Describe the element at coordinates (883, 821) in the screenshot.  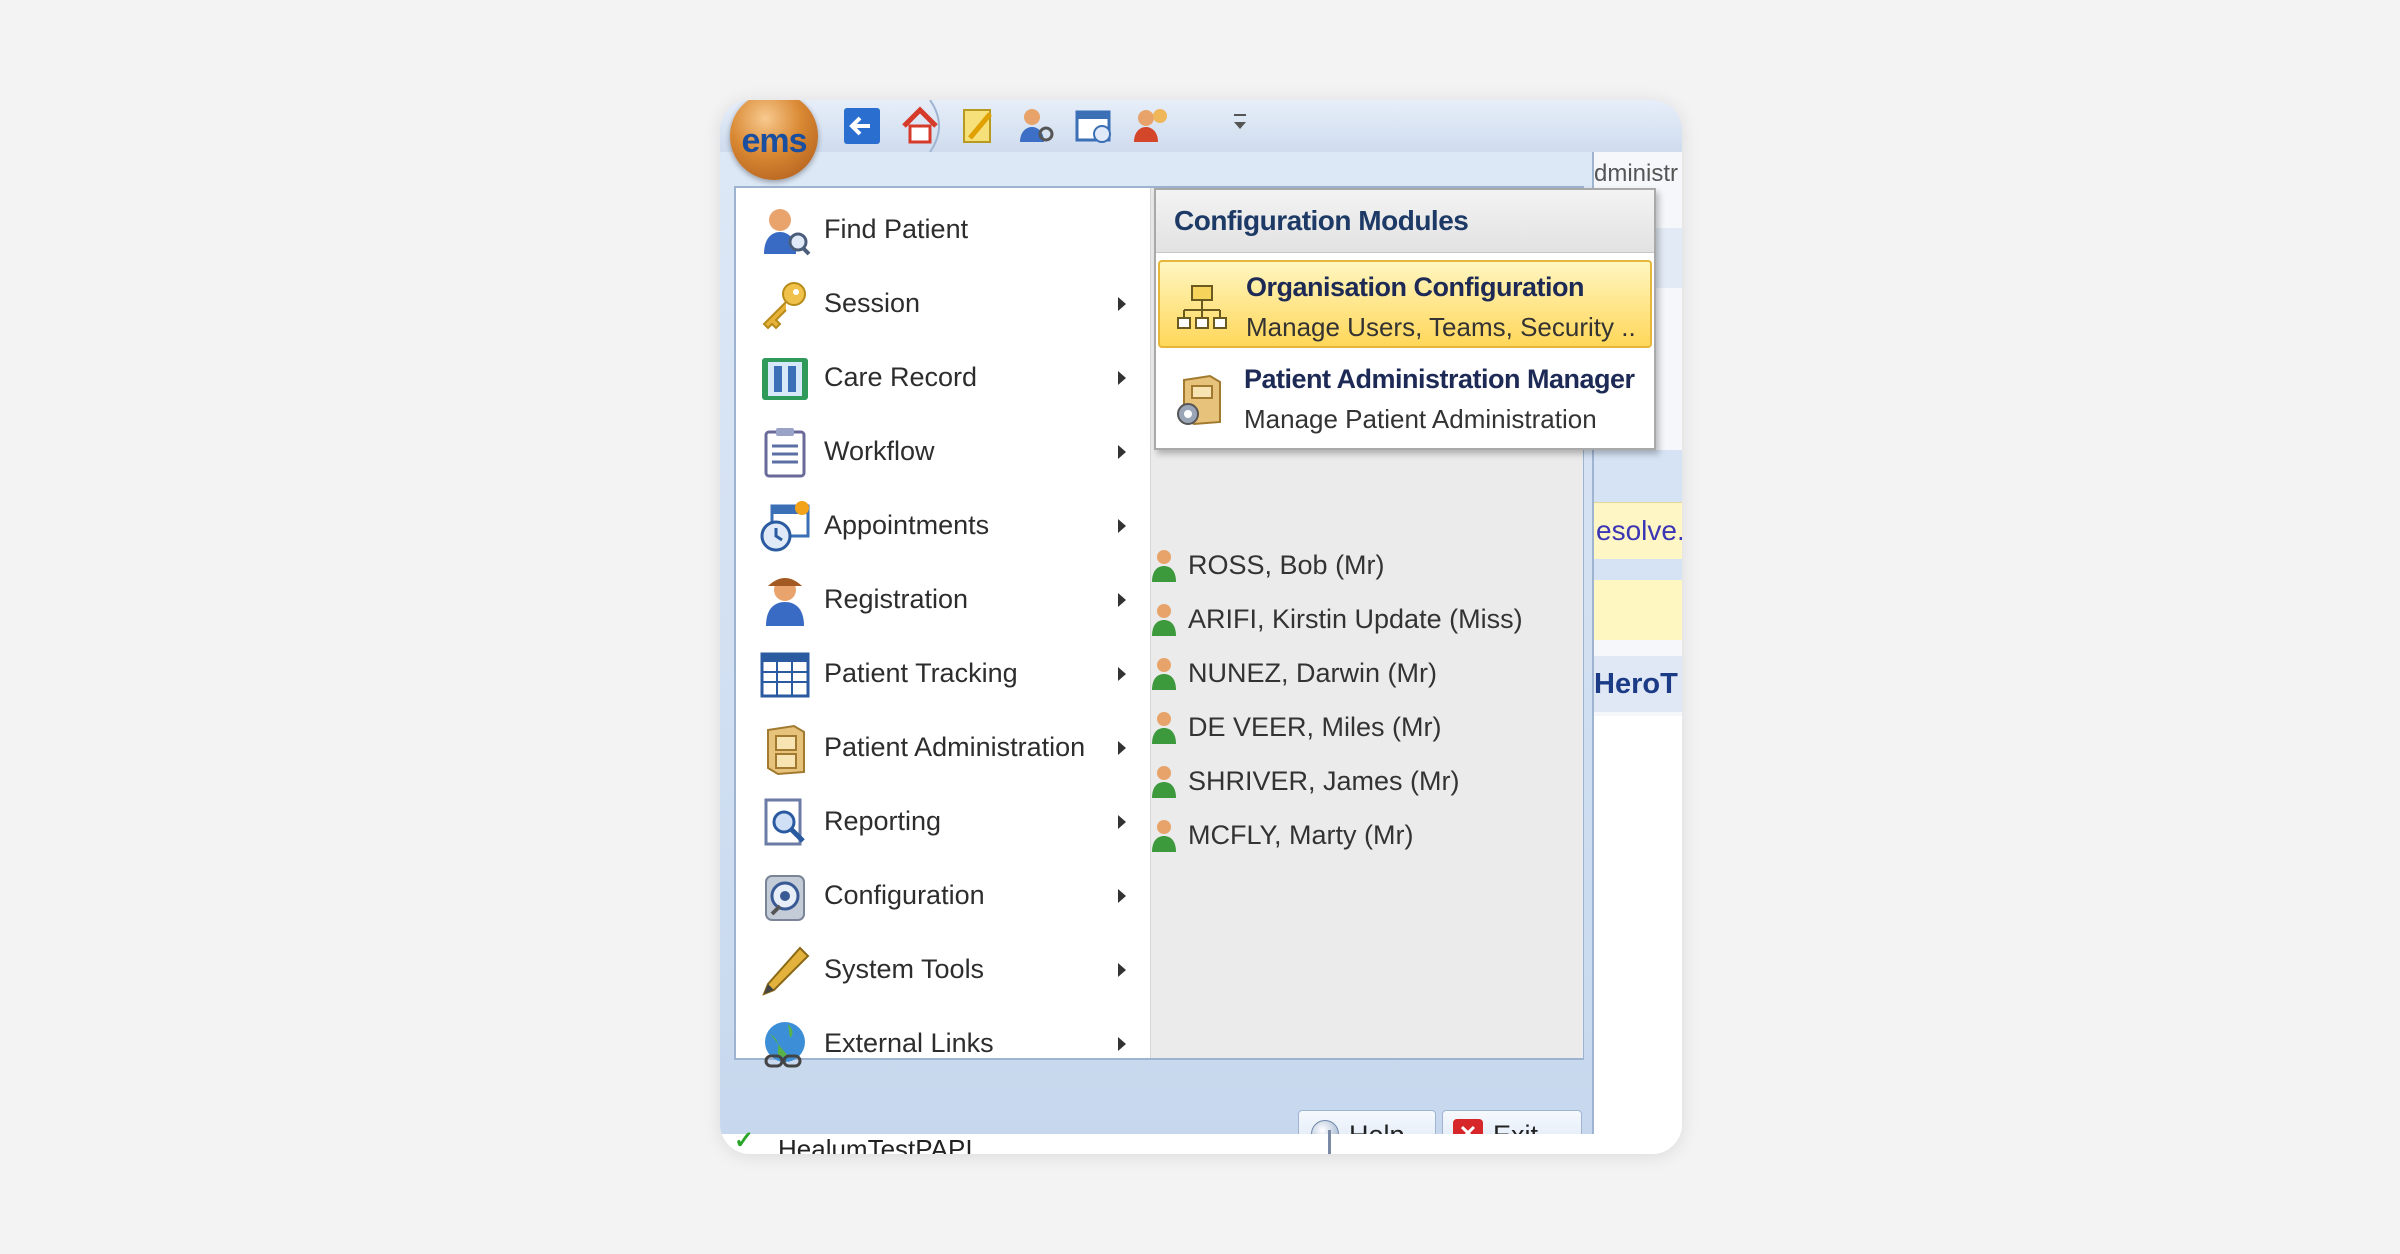
I see `menu-item-label: Reporting` at that location.